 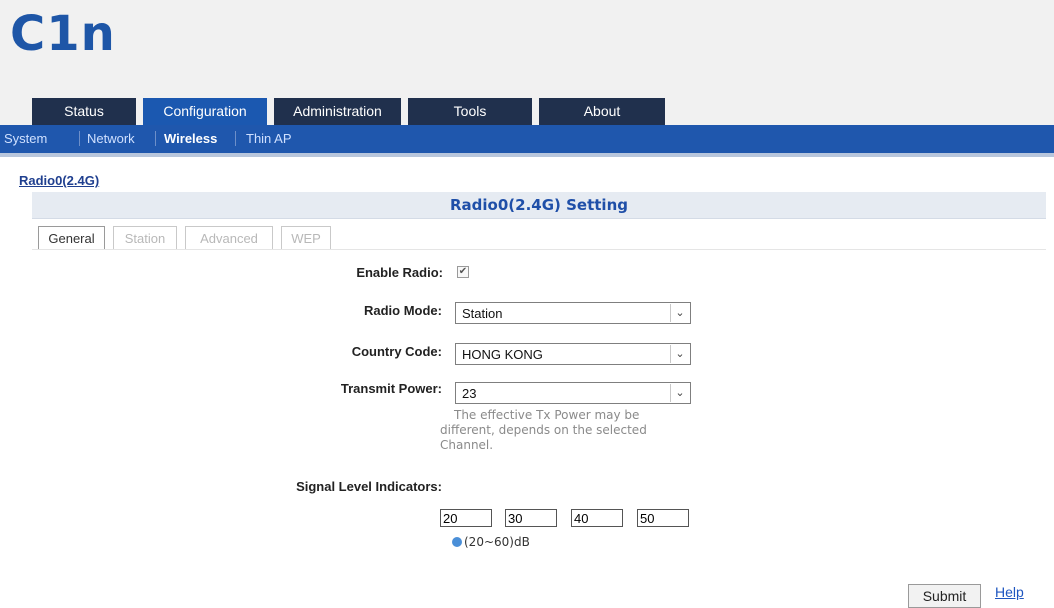 I want to click on transmit-power-select: 23 ⌄, so click(x=573, y=393).